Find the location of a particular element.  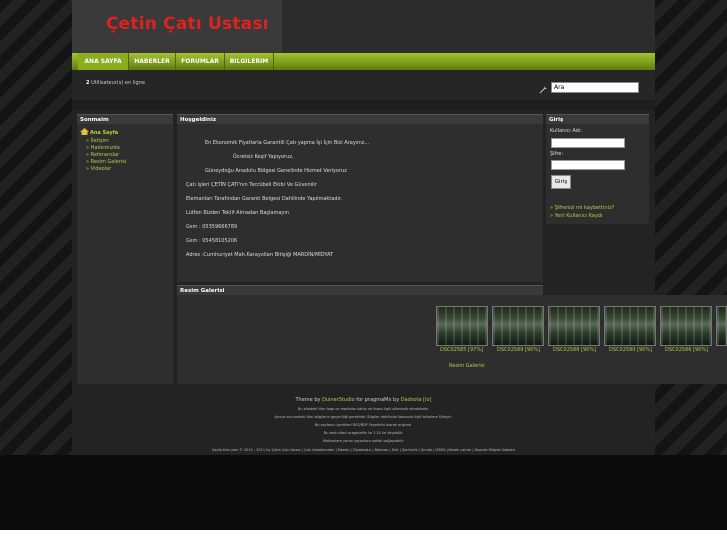

online-count: 2 is located at coordinates (88, 83).